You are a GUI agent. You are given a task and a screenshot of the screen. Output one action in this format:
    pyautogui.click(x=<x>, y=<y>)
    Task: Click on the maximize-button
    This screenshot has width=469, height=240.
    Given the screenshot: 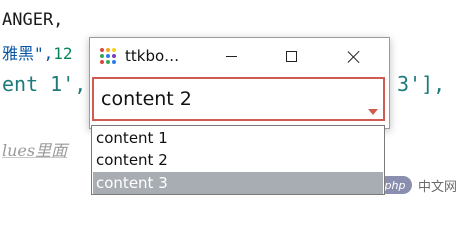 What is the action you would take?
    pyautogui.click(x=291, y=56)
    